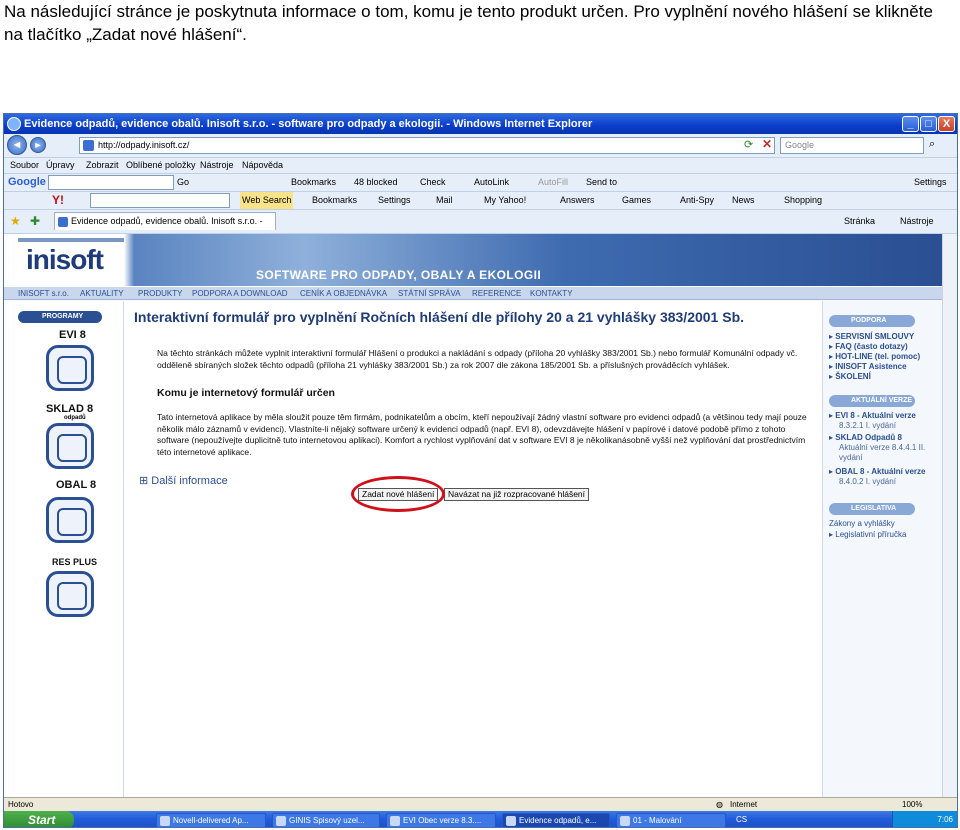 The image size is (960, 830). I want to click on language-indicator: CS, so click(741, 819).